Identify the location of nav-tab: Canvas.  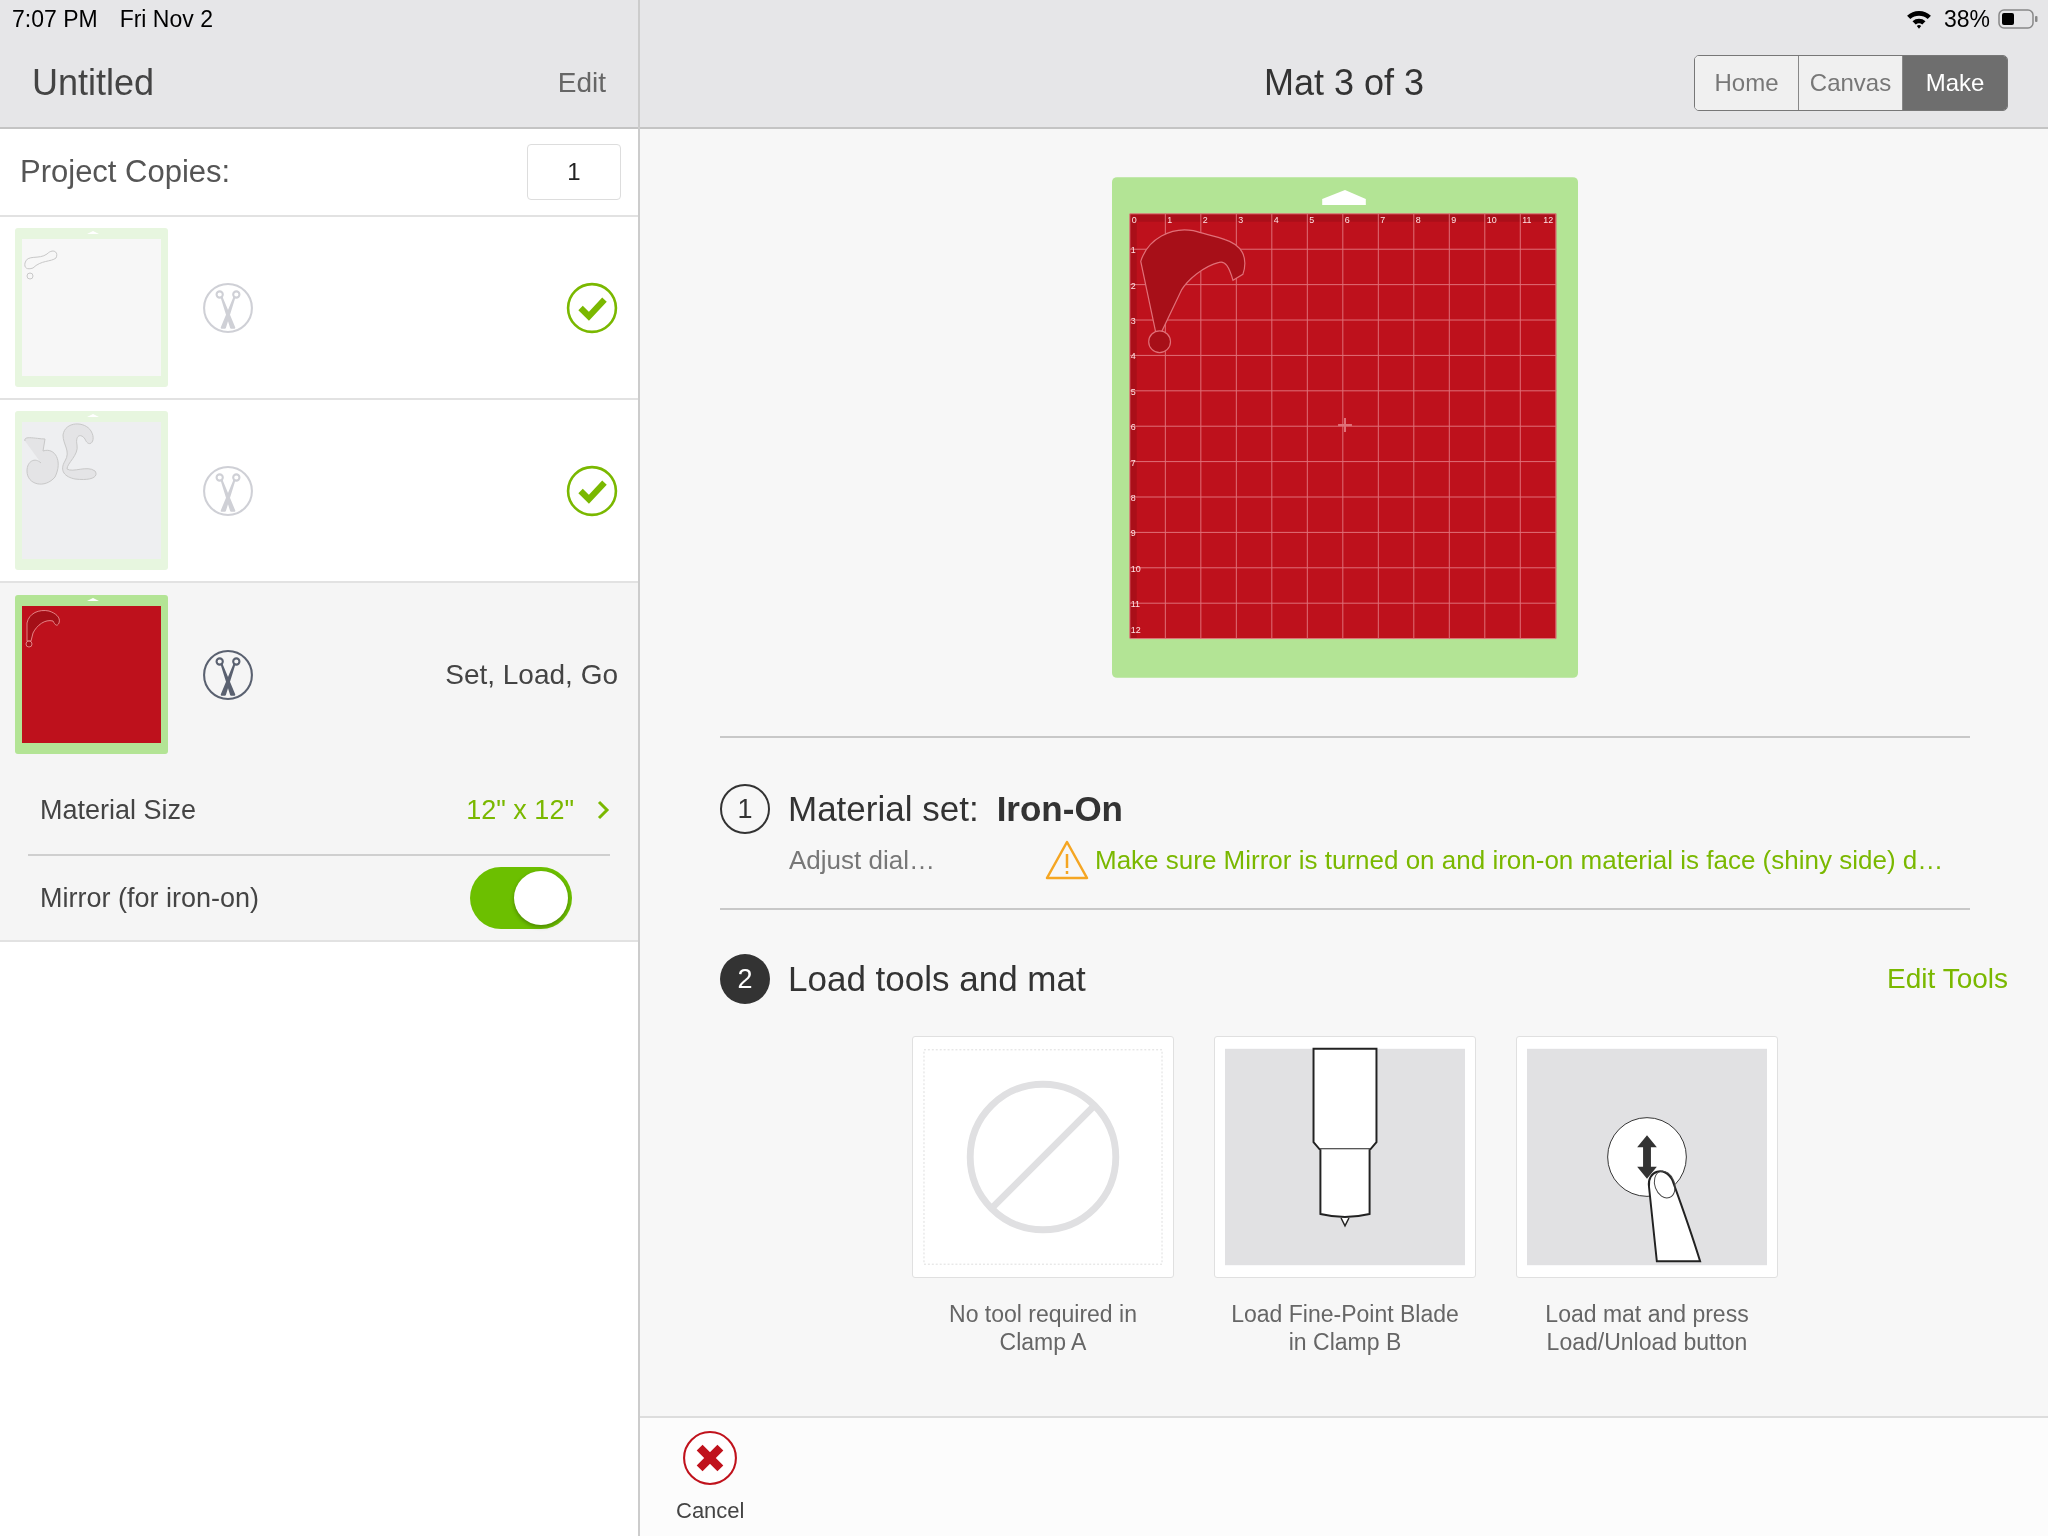
(1851, 83).